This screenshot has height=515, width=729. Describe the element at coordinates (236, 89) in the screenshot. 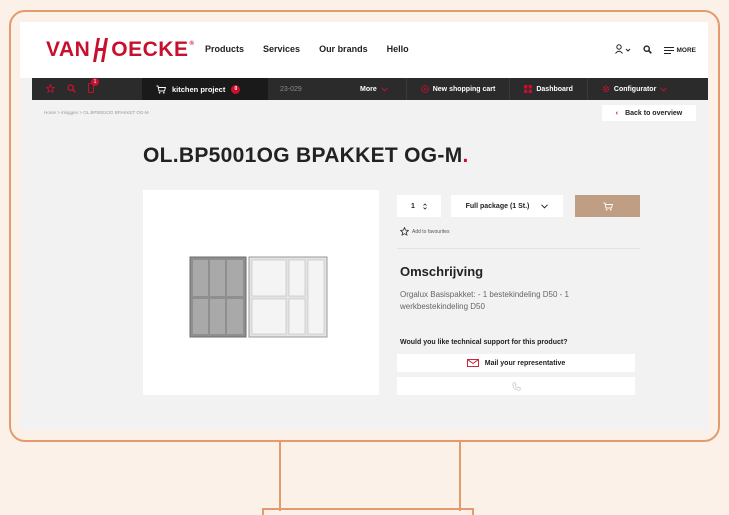

I see `project-count-badge: 0` at that location.